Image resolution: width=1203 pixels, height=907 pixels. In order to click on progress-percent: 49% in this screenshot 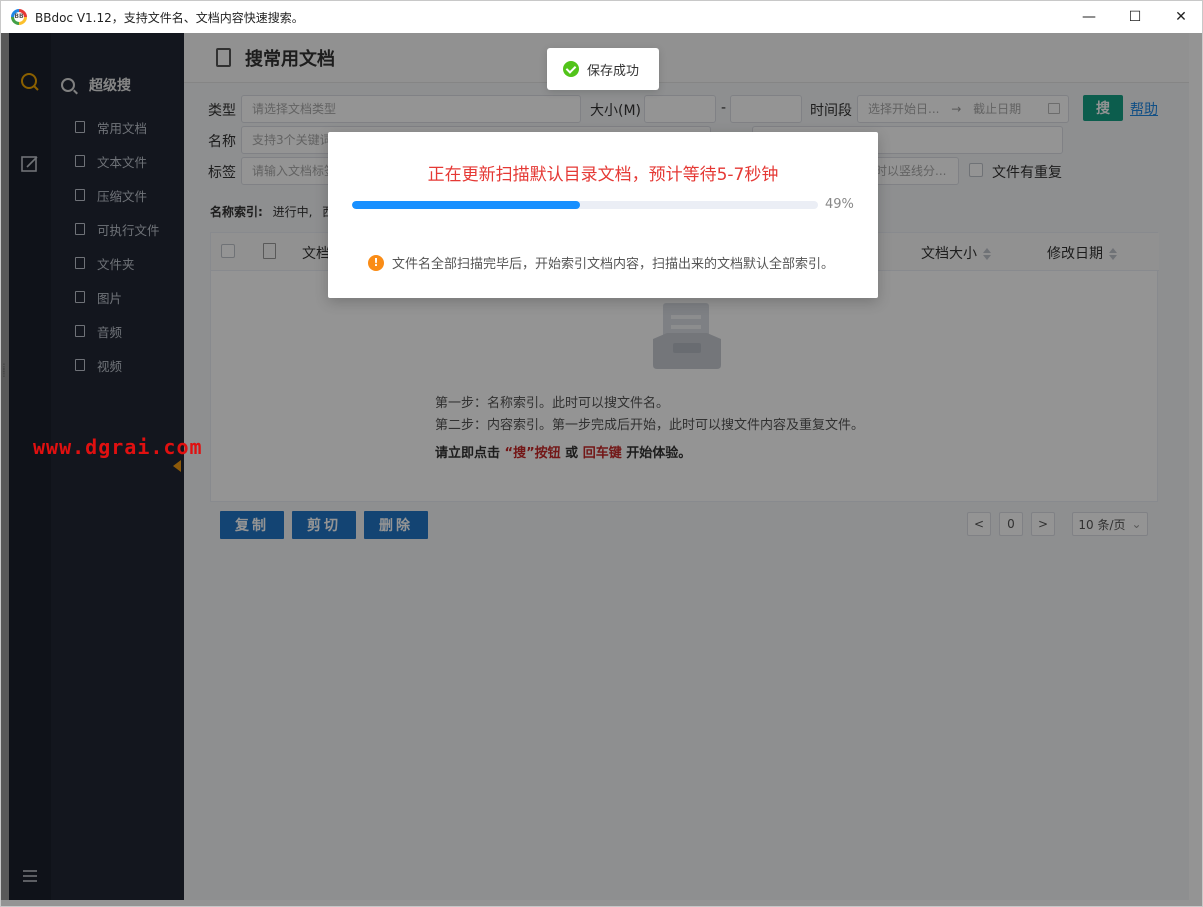, I will do `click(839, 204)`.